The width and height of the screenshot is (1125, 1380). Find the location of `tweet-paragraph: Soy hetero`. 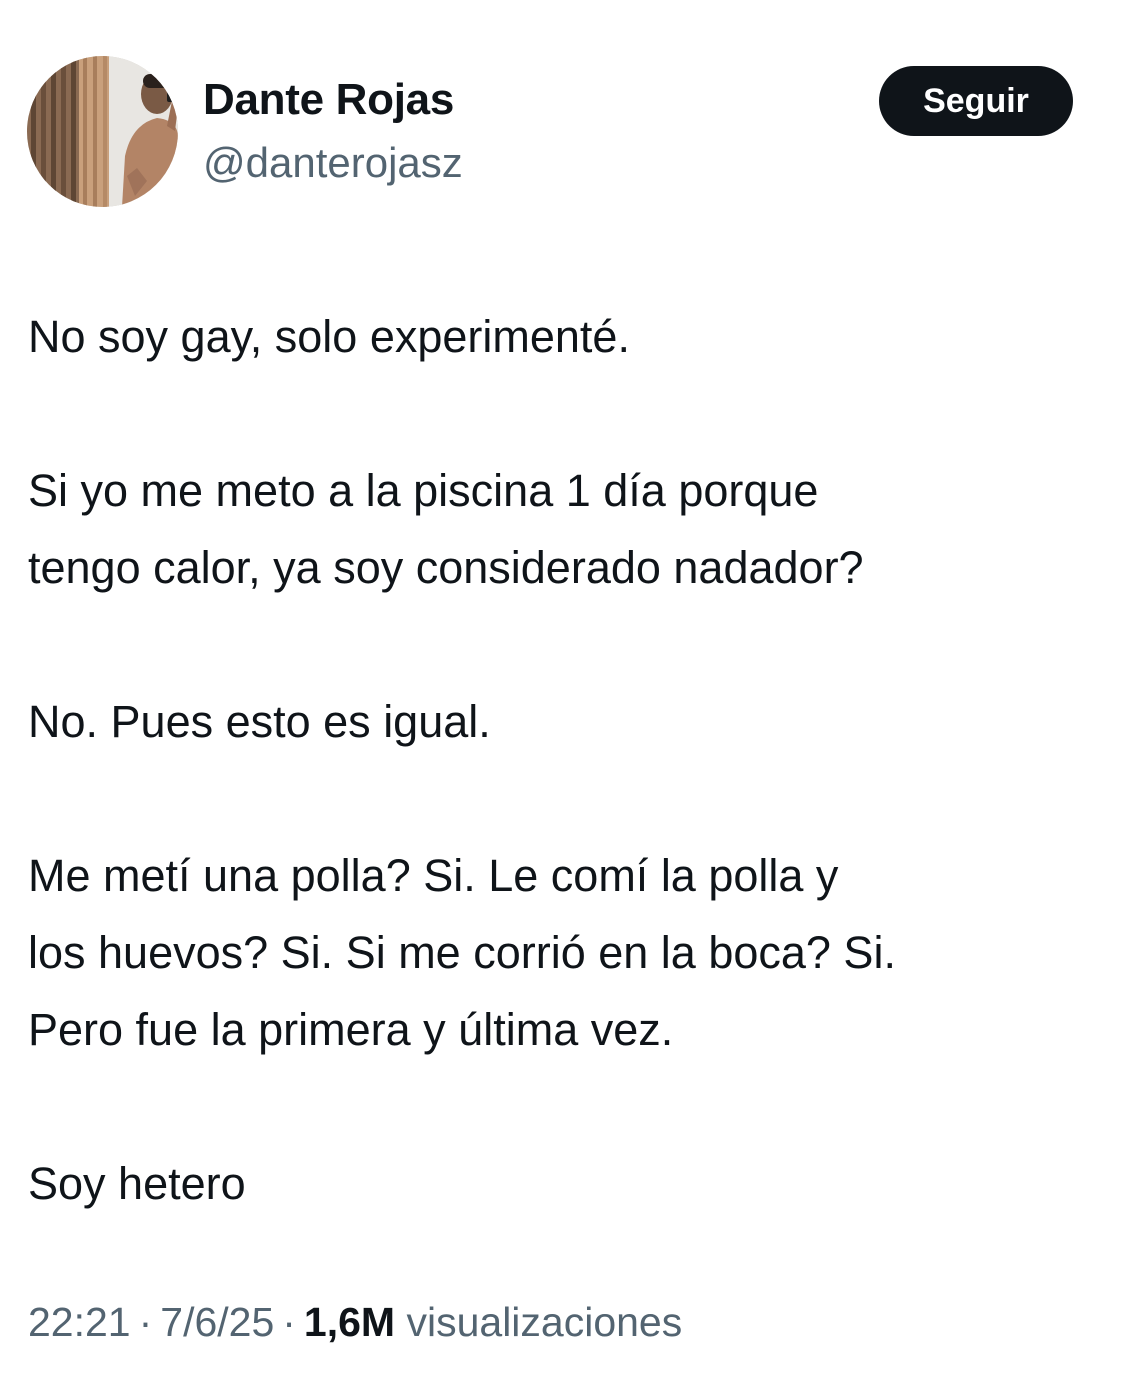

tweet-paragraph: Soy hetero is located at coordinates (570, 1183).